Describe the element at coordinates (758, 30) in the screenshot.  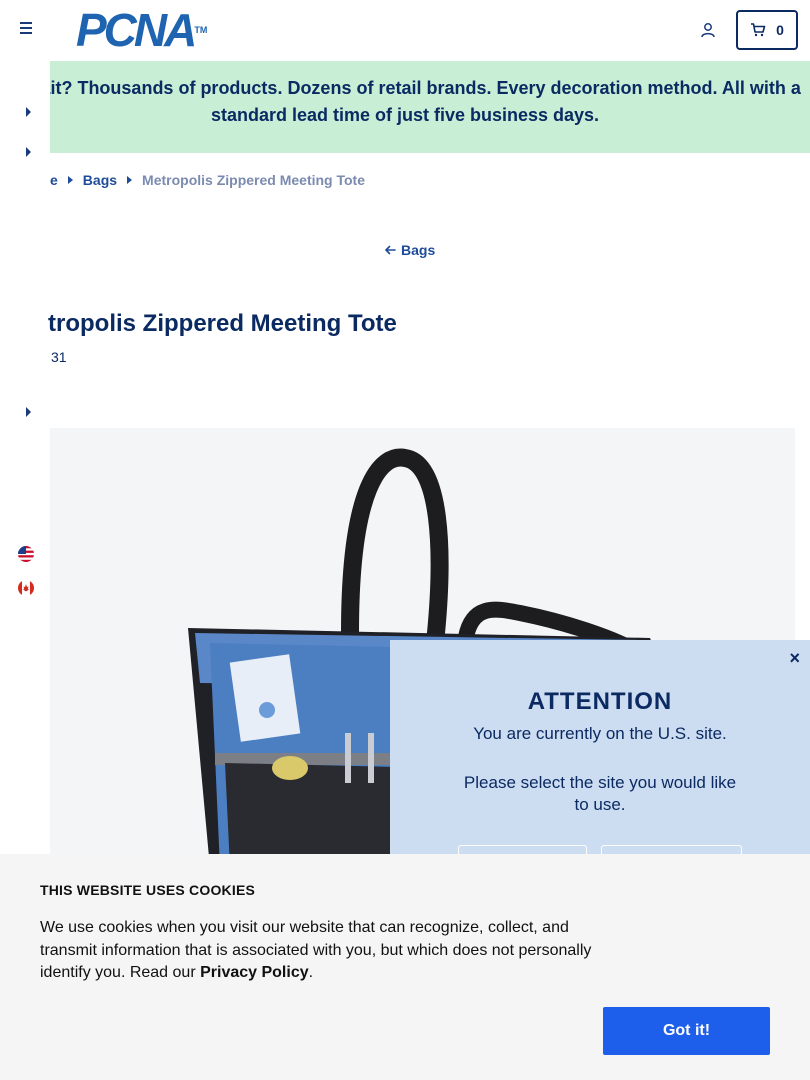
I see `cart-icon` at that location.